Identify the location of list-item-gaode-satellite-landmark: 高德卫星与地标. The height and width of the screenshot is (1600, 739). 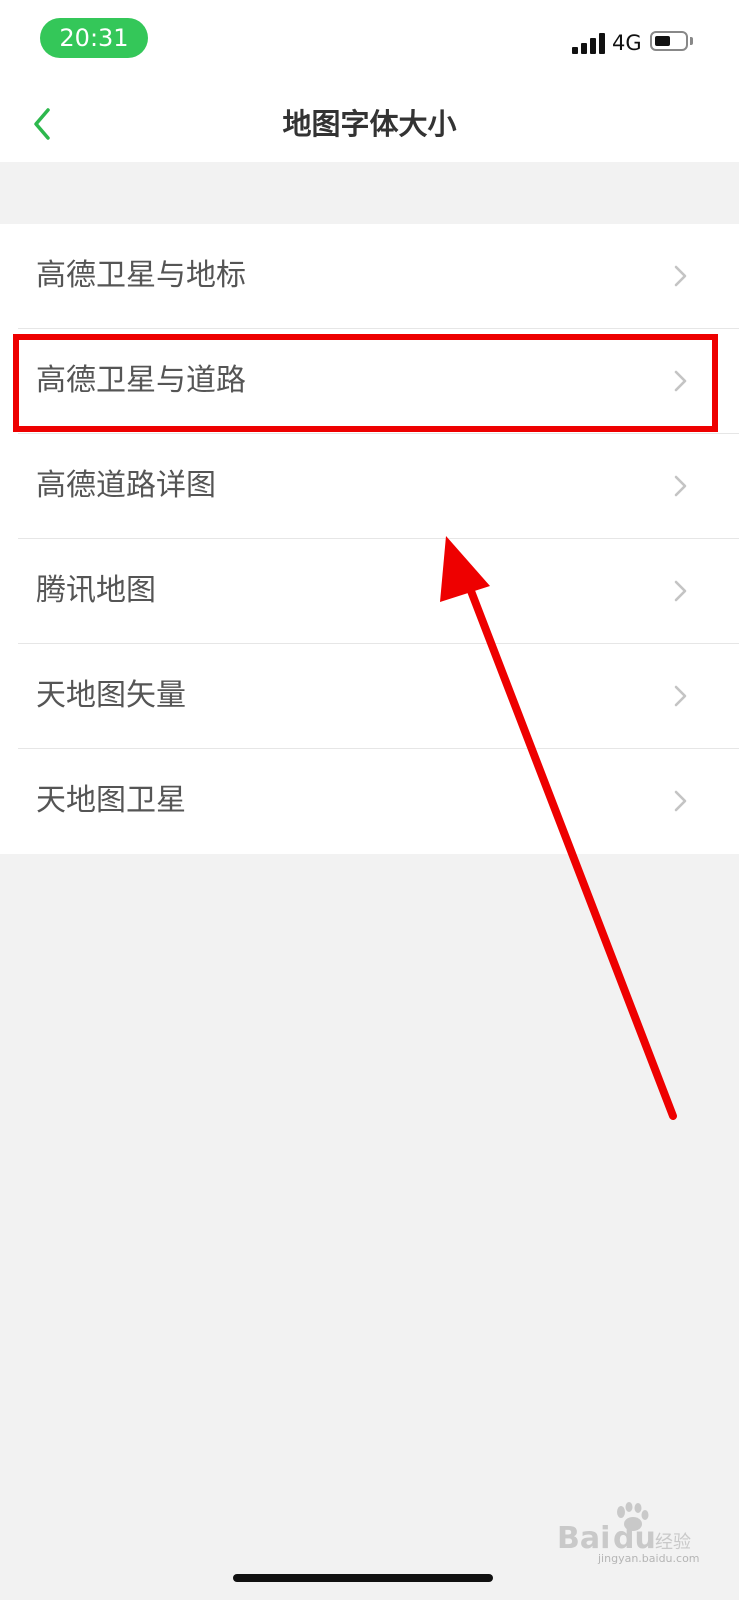
(369, 276).